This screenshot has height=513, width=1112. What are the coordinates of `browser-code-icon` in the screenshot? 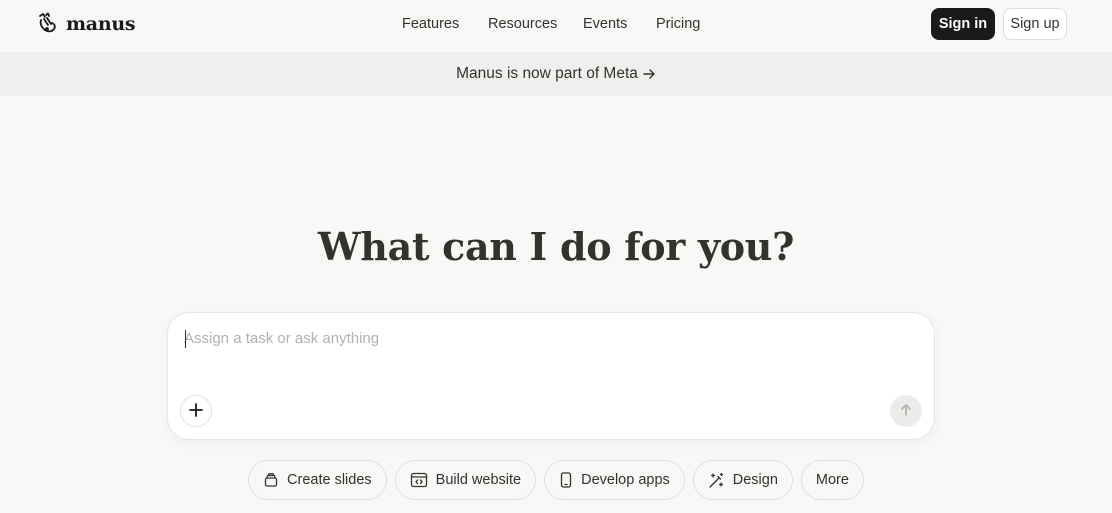 It's located at (419, 480).